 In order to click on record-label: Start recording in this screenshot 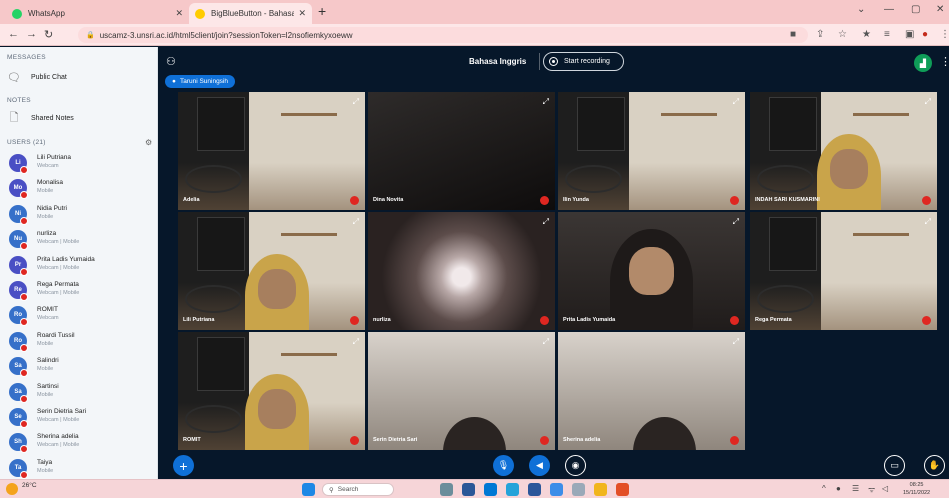, I will do `click(587, 61)`.